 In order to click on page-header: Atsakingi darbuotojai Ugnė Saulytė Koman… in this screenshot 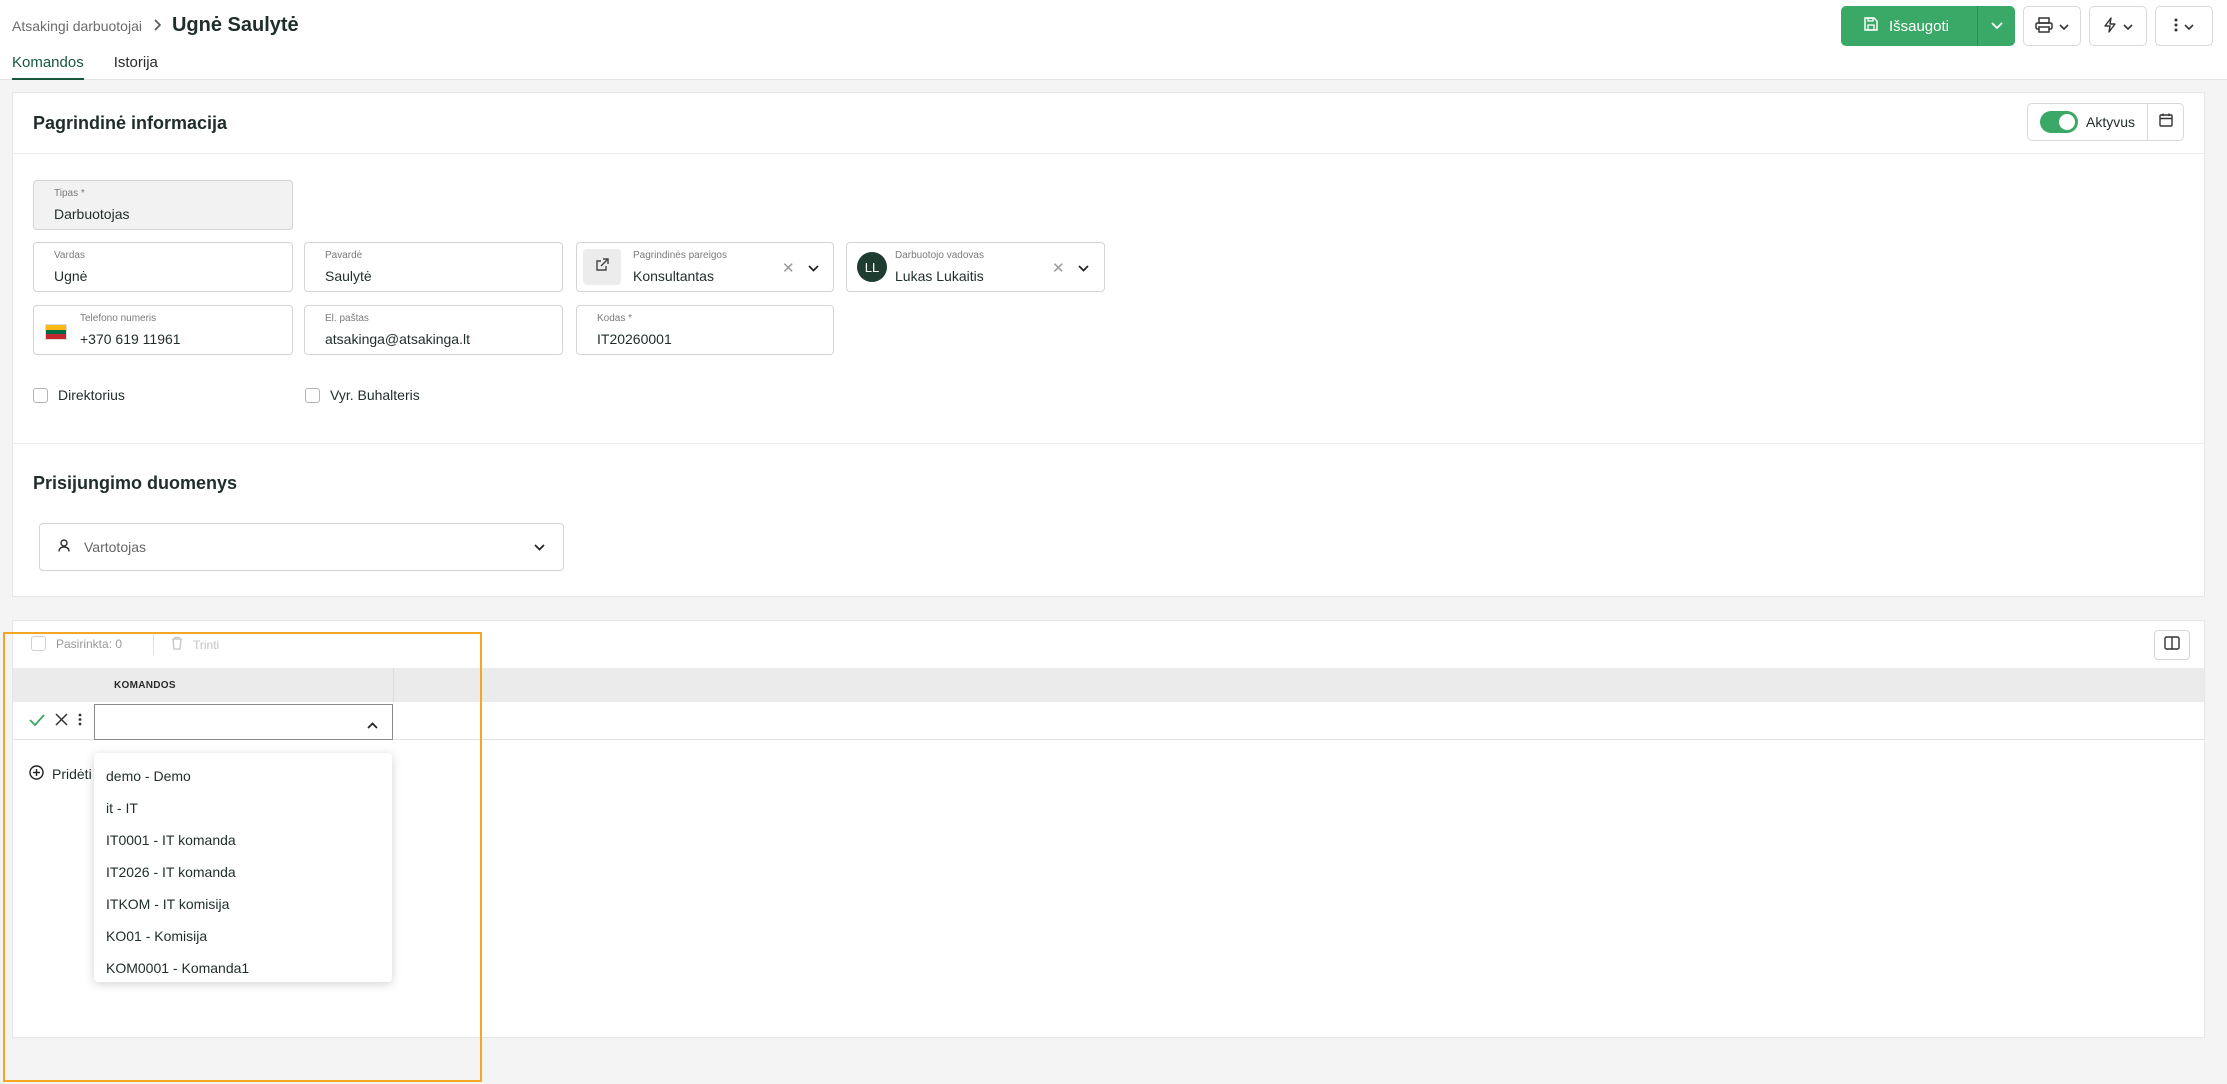, I will do `click(1113, 40)`.